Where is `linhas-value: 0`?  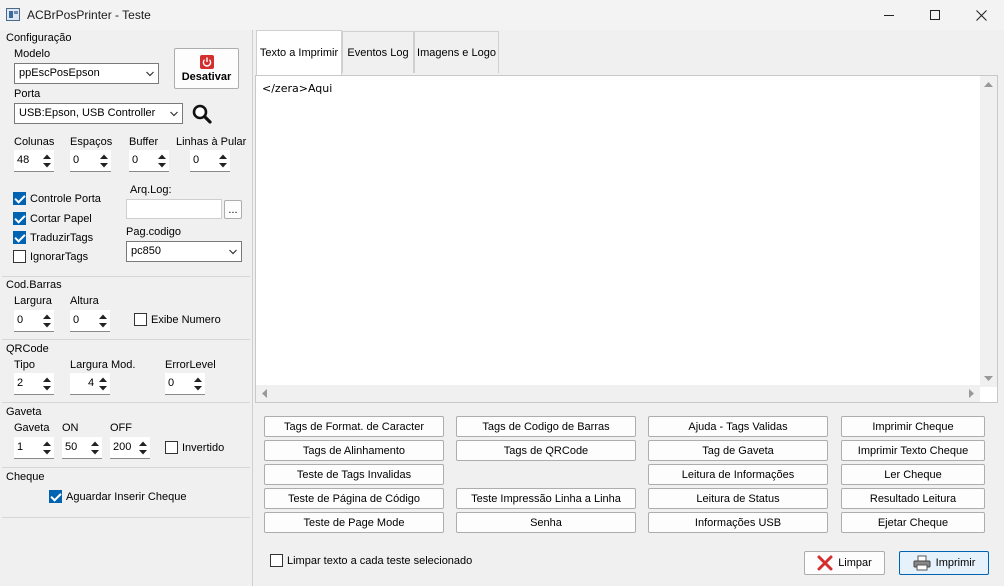 linhas-value: 0 is located at coordinates (196, 160).